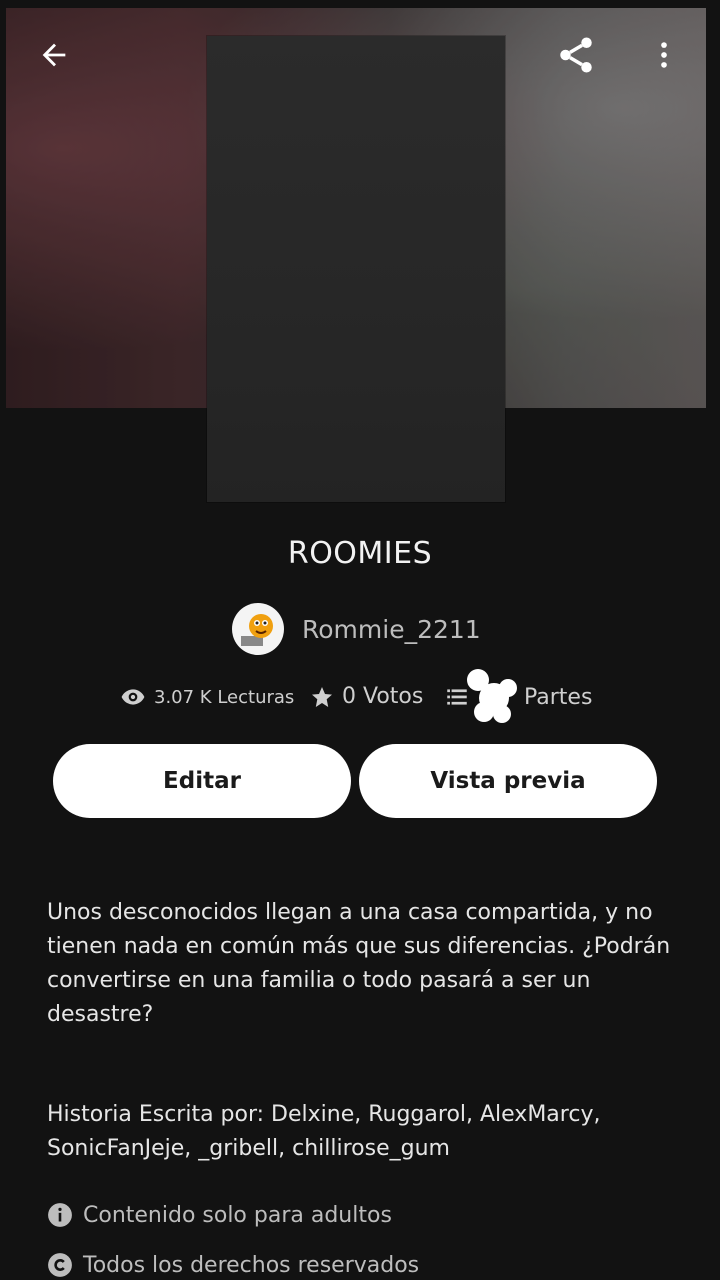 This screenshot has width=720, height=1280. What do you see at coordinates (60, 1215) in the screenshot?
I see `info-icon` at bounding box center [60, 1215].